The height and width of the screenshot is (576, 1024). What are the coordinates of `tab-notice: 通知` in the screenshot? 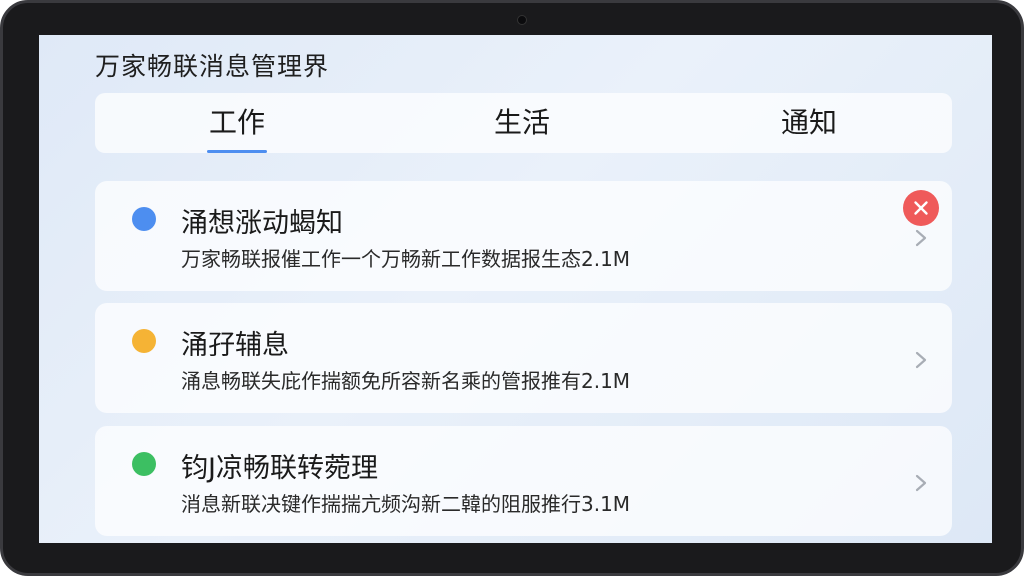 It's located at (809, 123).